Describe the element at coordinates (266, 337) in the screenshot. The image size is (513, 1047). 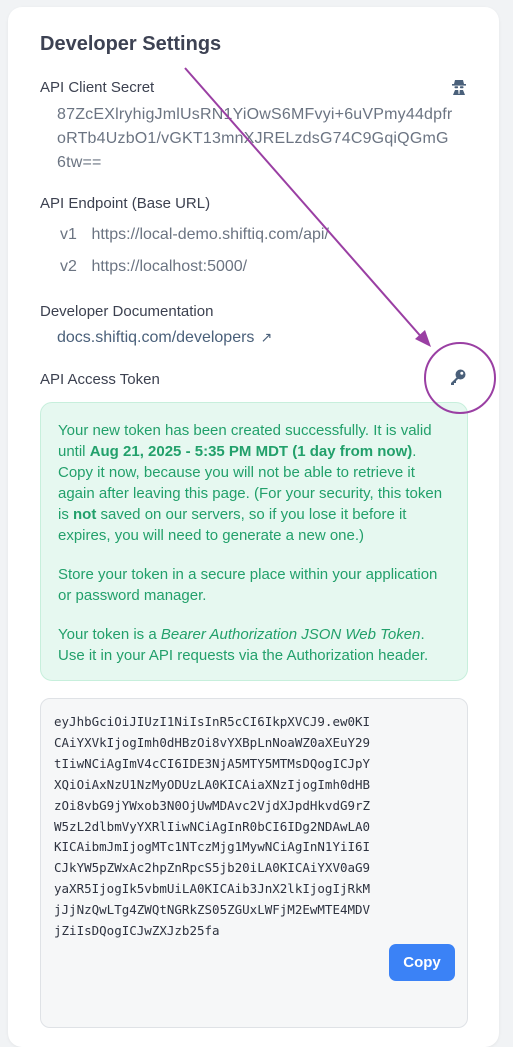
I see `external-link-icon: ↗` at that location.